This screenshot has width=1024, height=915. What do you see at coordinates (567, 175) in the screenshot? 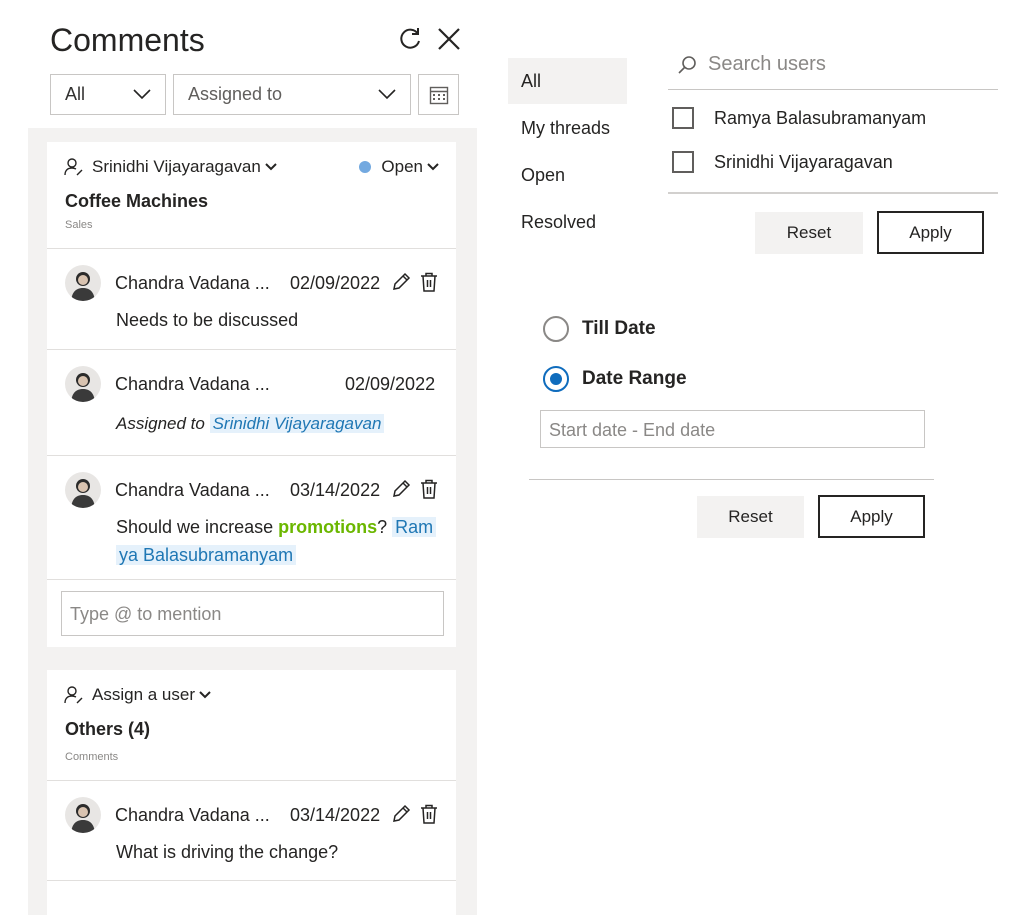
I see `thread-filter-open: Open` at bounding box center [567, 175].